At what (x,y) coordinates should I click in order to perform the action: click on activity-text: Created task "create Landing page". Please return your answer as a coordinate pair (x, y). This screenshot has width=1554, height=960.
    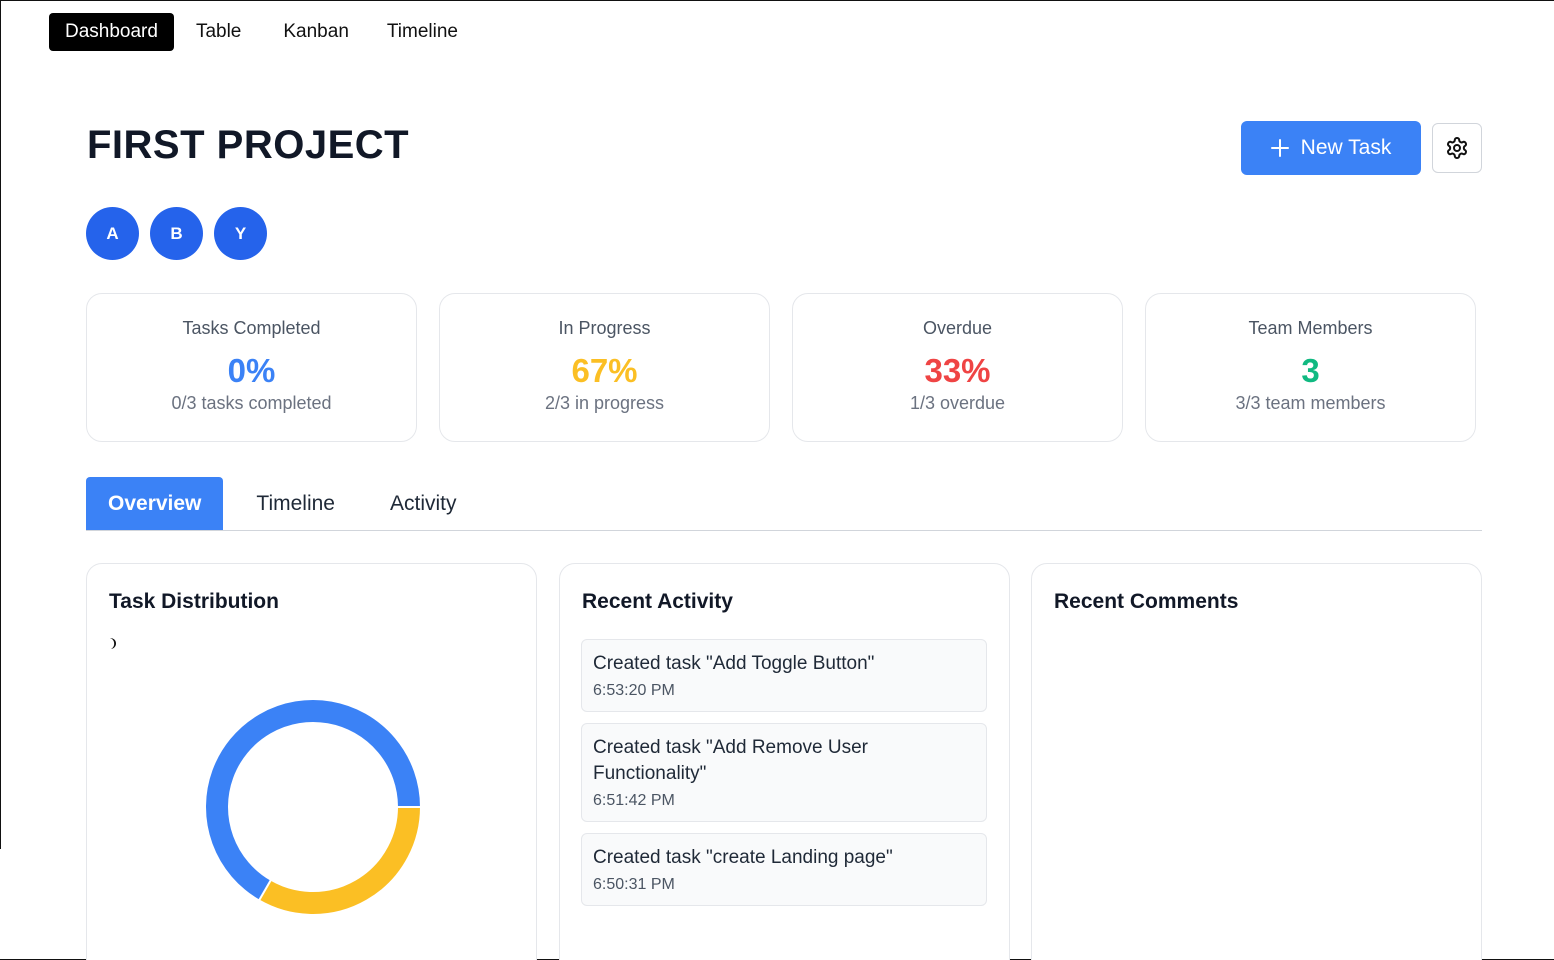
    Looking at the image, I should click on (743, 857).